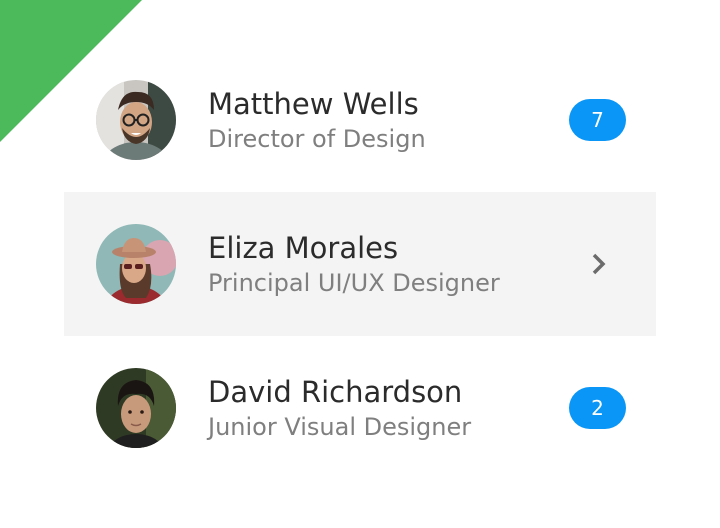 The image size is (720, 528). I want to click on contact-text: Eliza Morales Principal UI/UX Designer, so click(354, 265).